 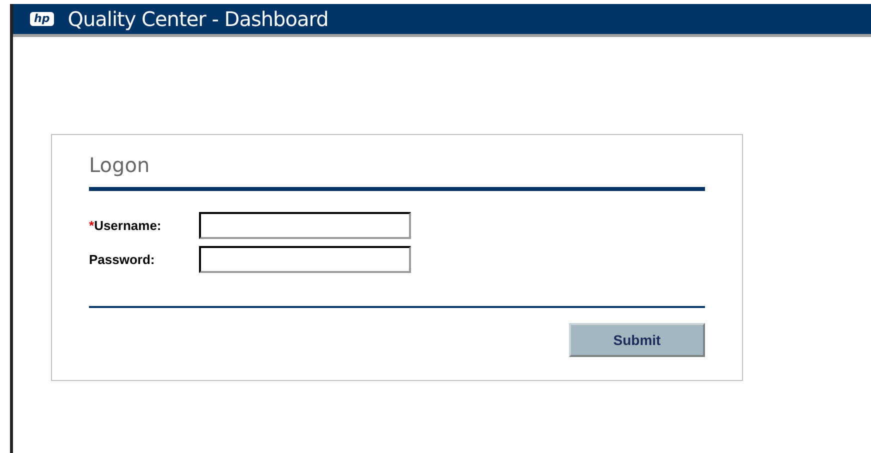 I want to click on submit-button: Submit, so click(x=637, y=340).